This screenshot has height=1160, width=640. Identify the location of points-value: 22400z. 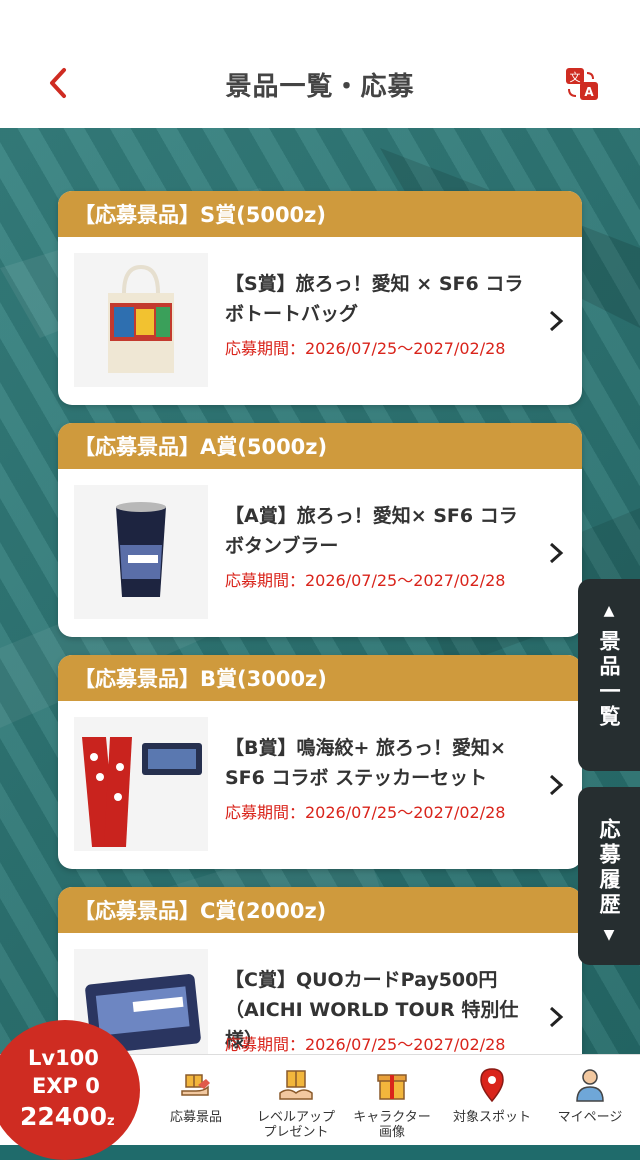
(67, 1116).